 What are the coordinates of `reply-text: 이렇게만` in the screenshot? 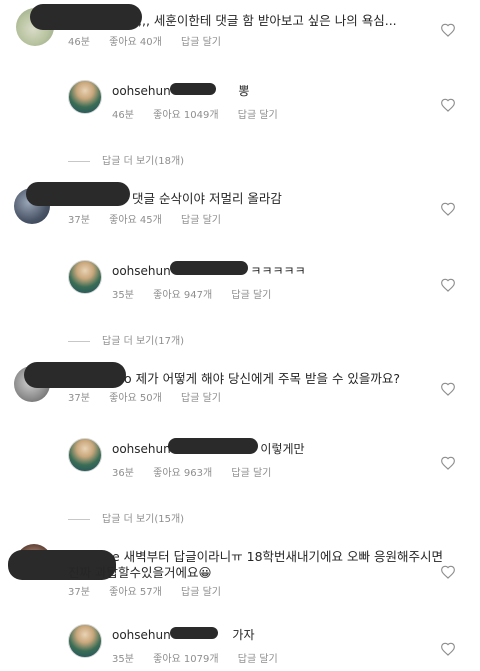 It's located at (282, 449).